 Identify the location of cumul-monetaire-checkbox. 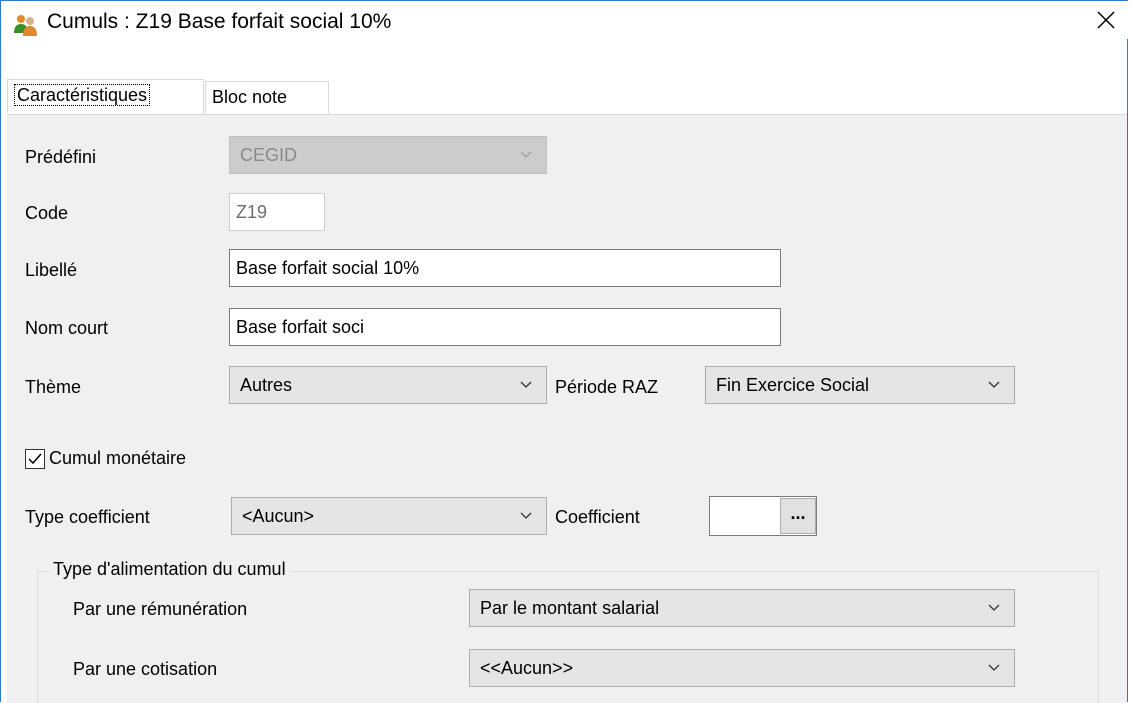
(35, 459).